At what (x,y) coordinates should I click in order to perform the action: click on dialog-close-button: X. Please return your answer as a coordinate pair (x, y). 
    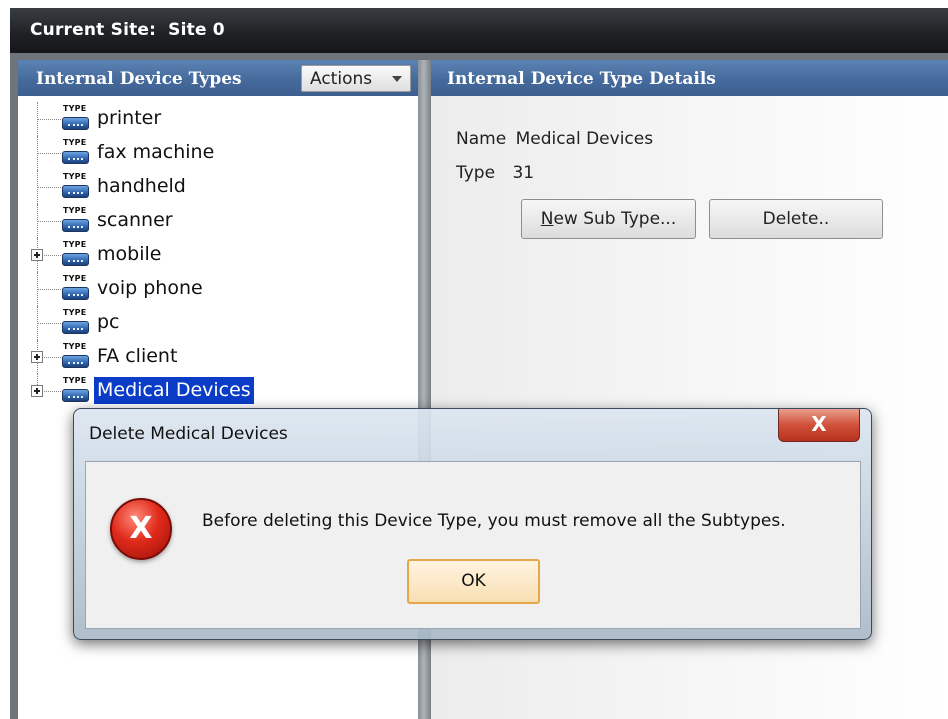
    Looking at the image, I should click on (819, 425).